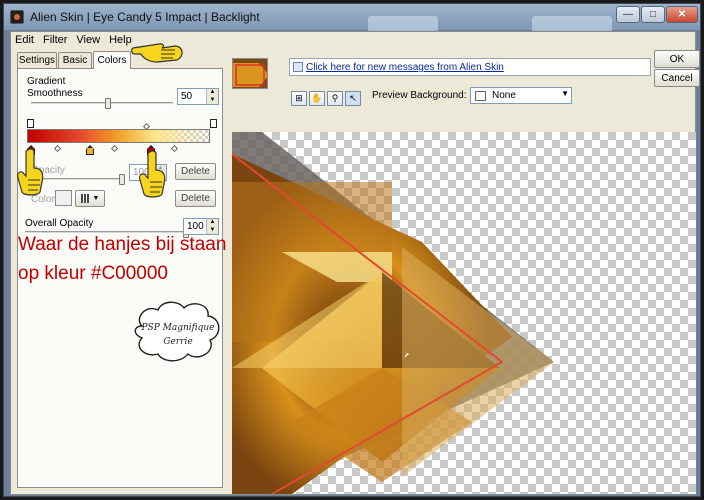 Image resolution: width=704 pixels, height=500 pixels. I want to click on annotation-line-1: Waar de hanjes bij staan, so click(122, 244).